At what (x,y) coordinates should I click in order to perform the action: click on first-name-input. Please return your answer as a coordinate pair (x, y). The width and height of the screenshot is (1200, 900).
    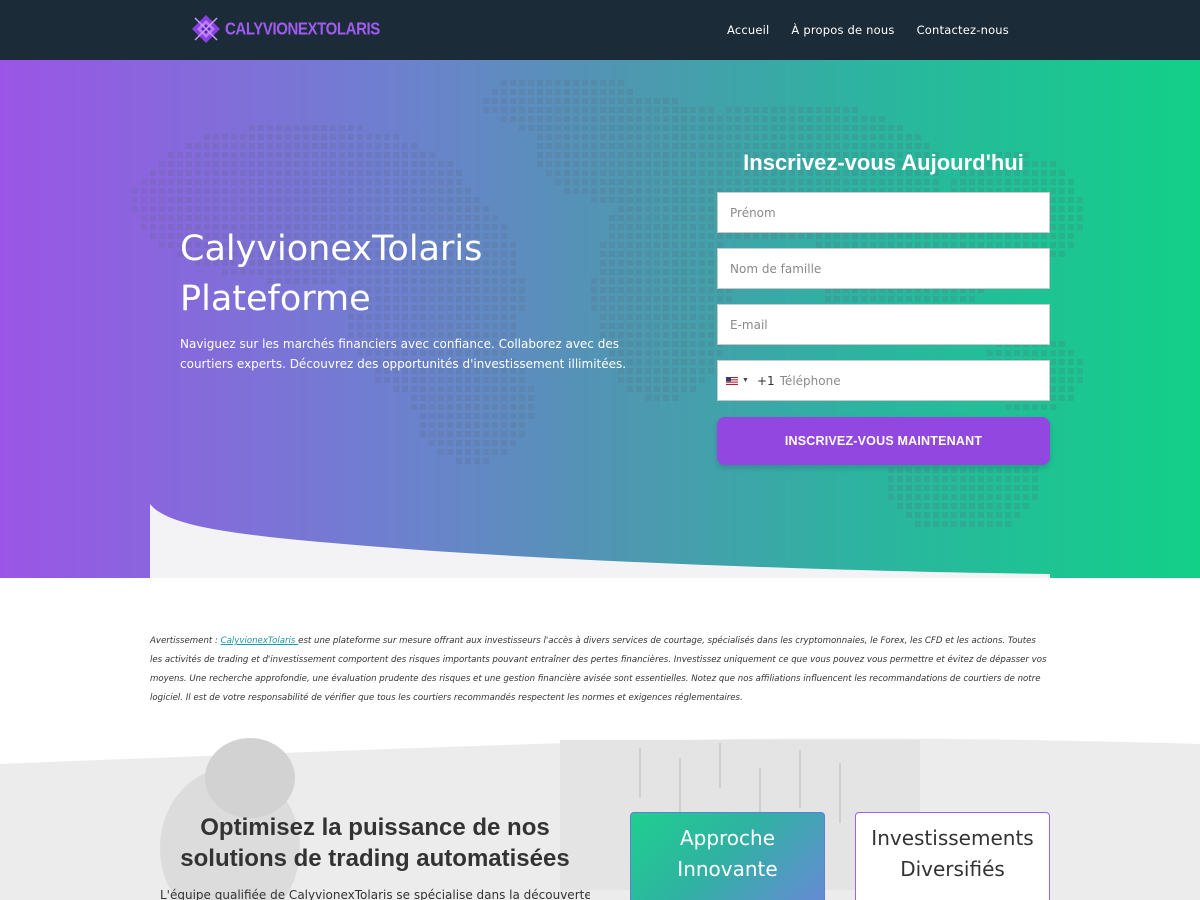
    Looking at the image, I should click on (883, 212).